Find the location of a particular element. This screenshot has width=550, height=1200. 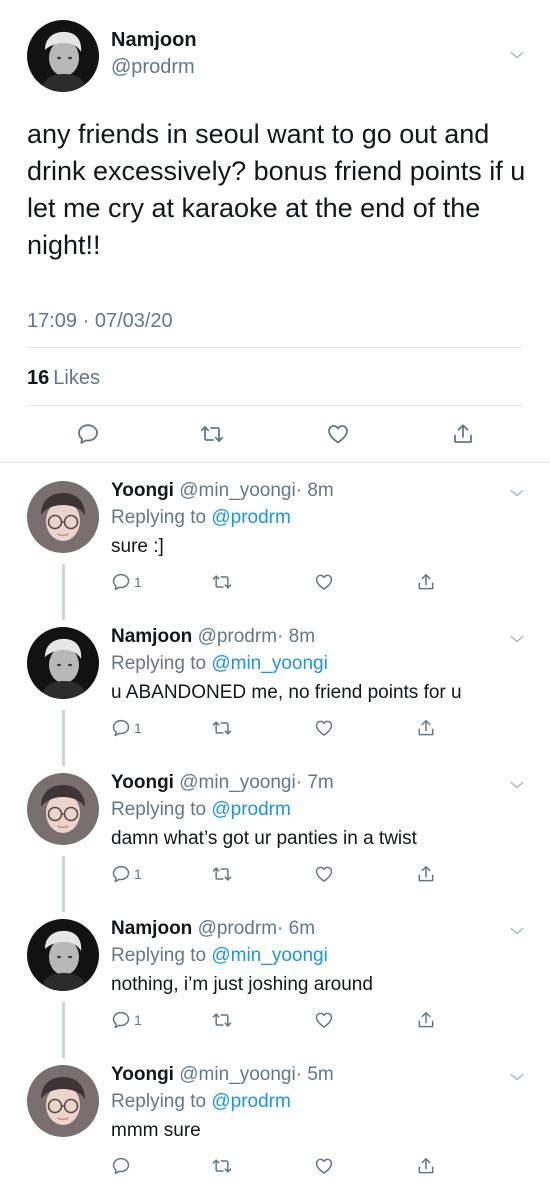

reply-text: sure :] is located at coordinates (137, 546).